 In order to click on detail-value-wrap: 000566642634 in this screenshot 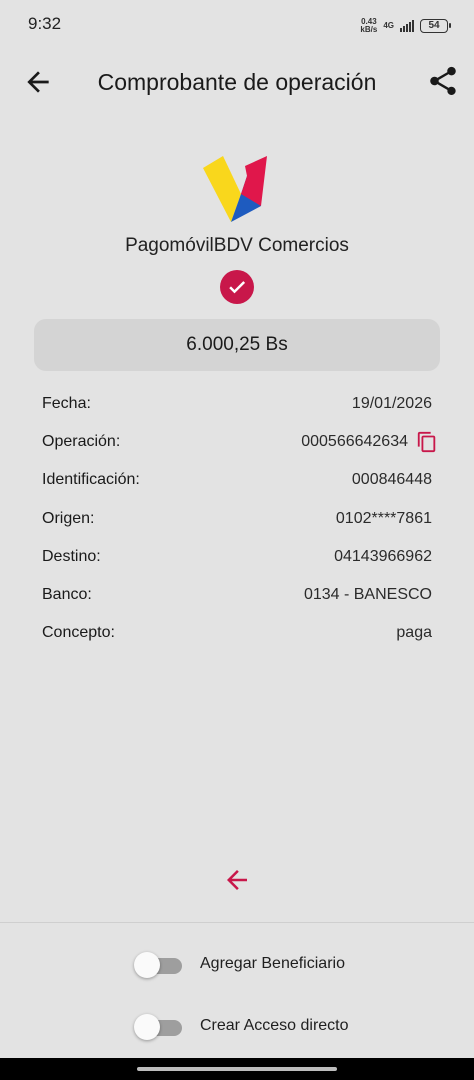, I will do `click(368, 442)`.